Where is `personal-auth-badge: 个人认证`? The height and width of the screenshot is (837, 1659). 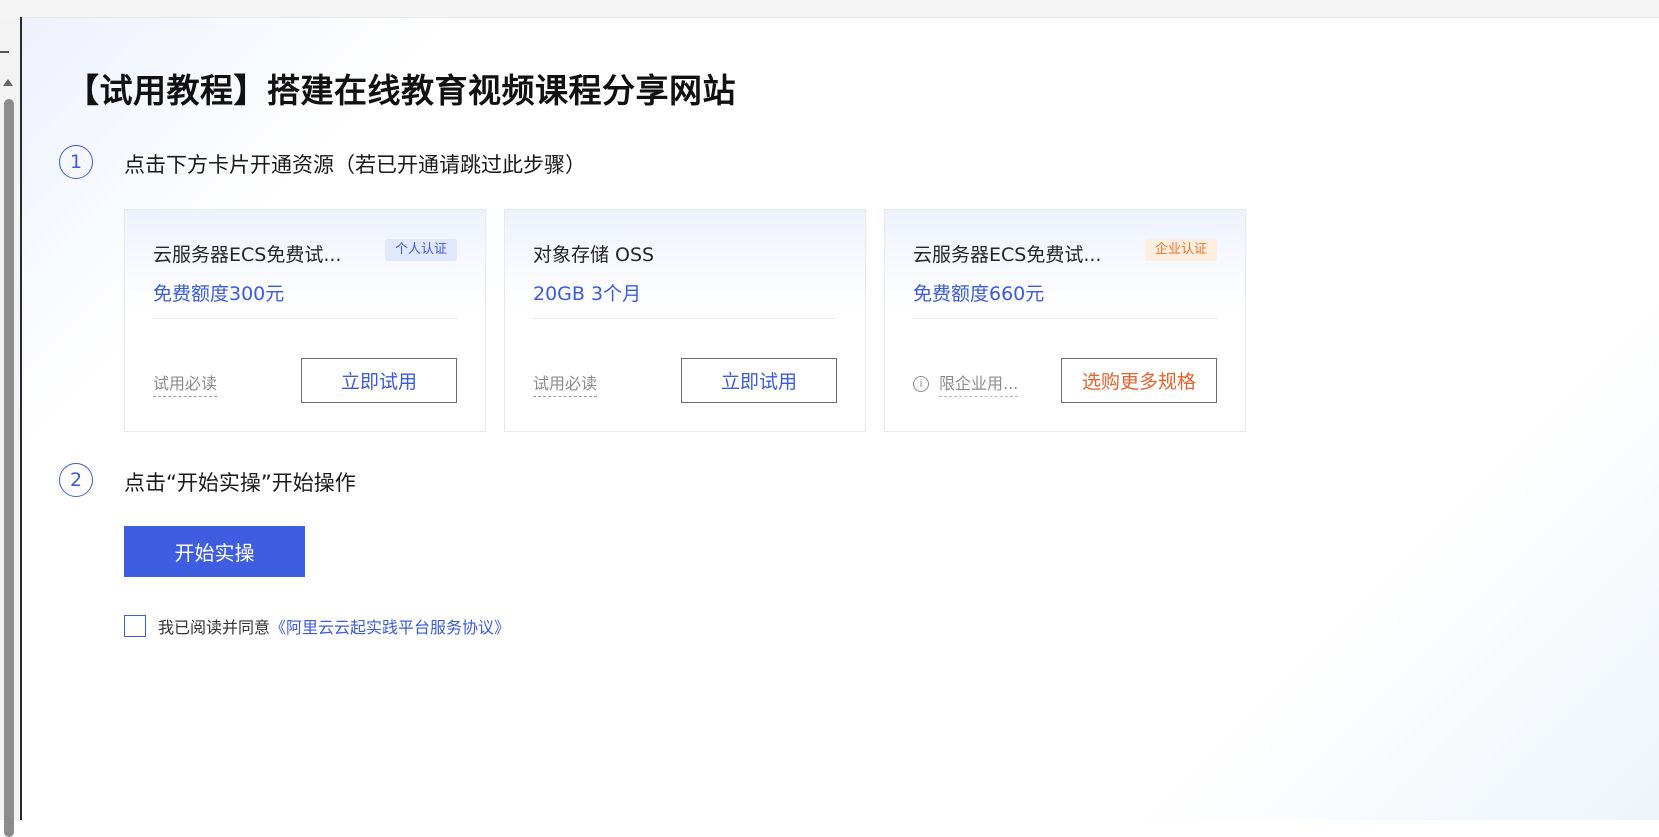 personal-auth-badge: 个人认证 is located at coordinates (420, 250).